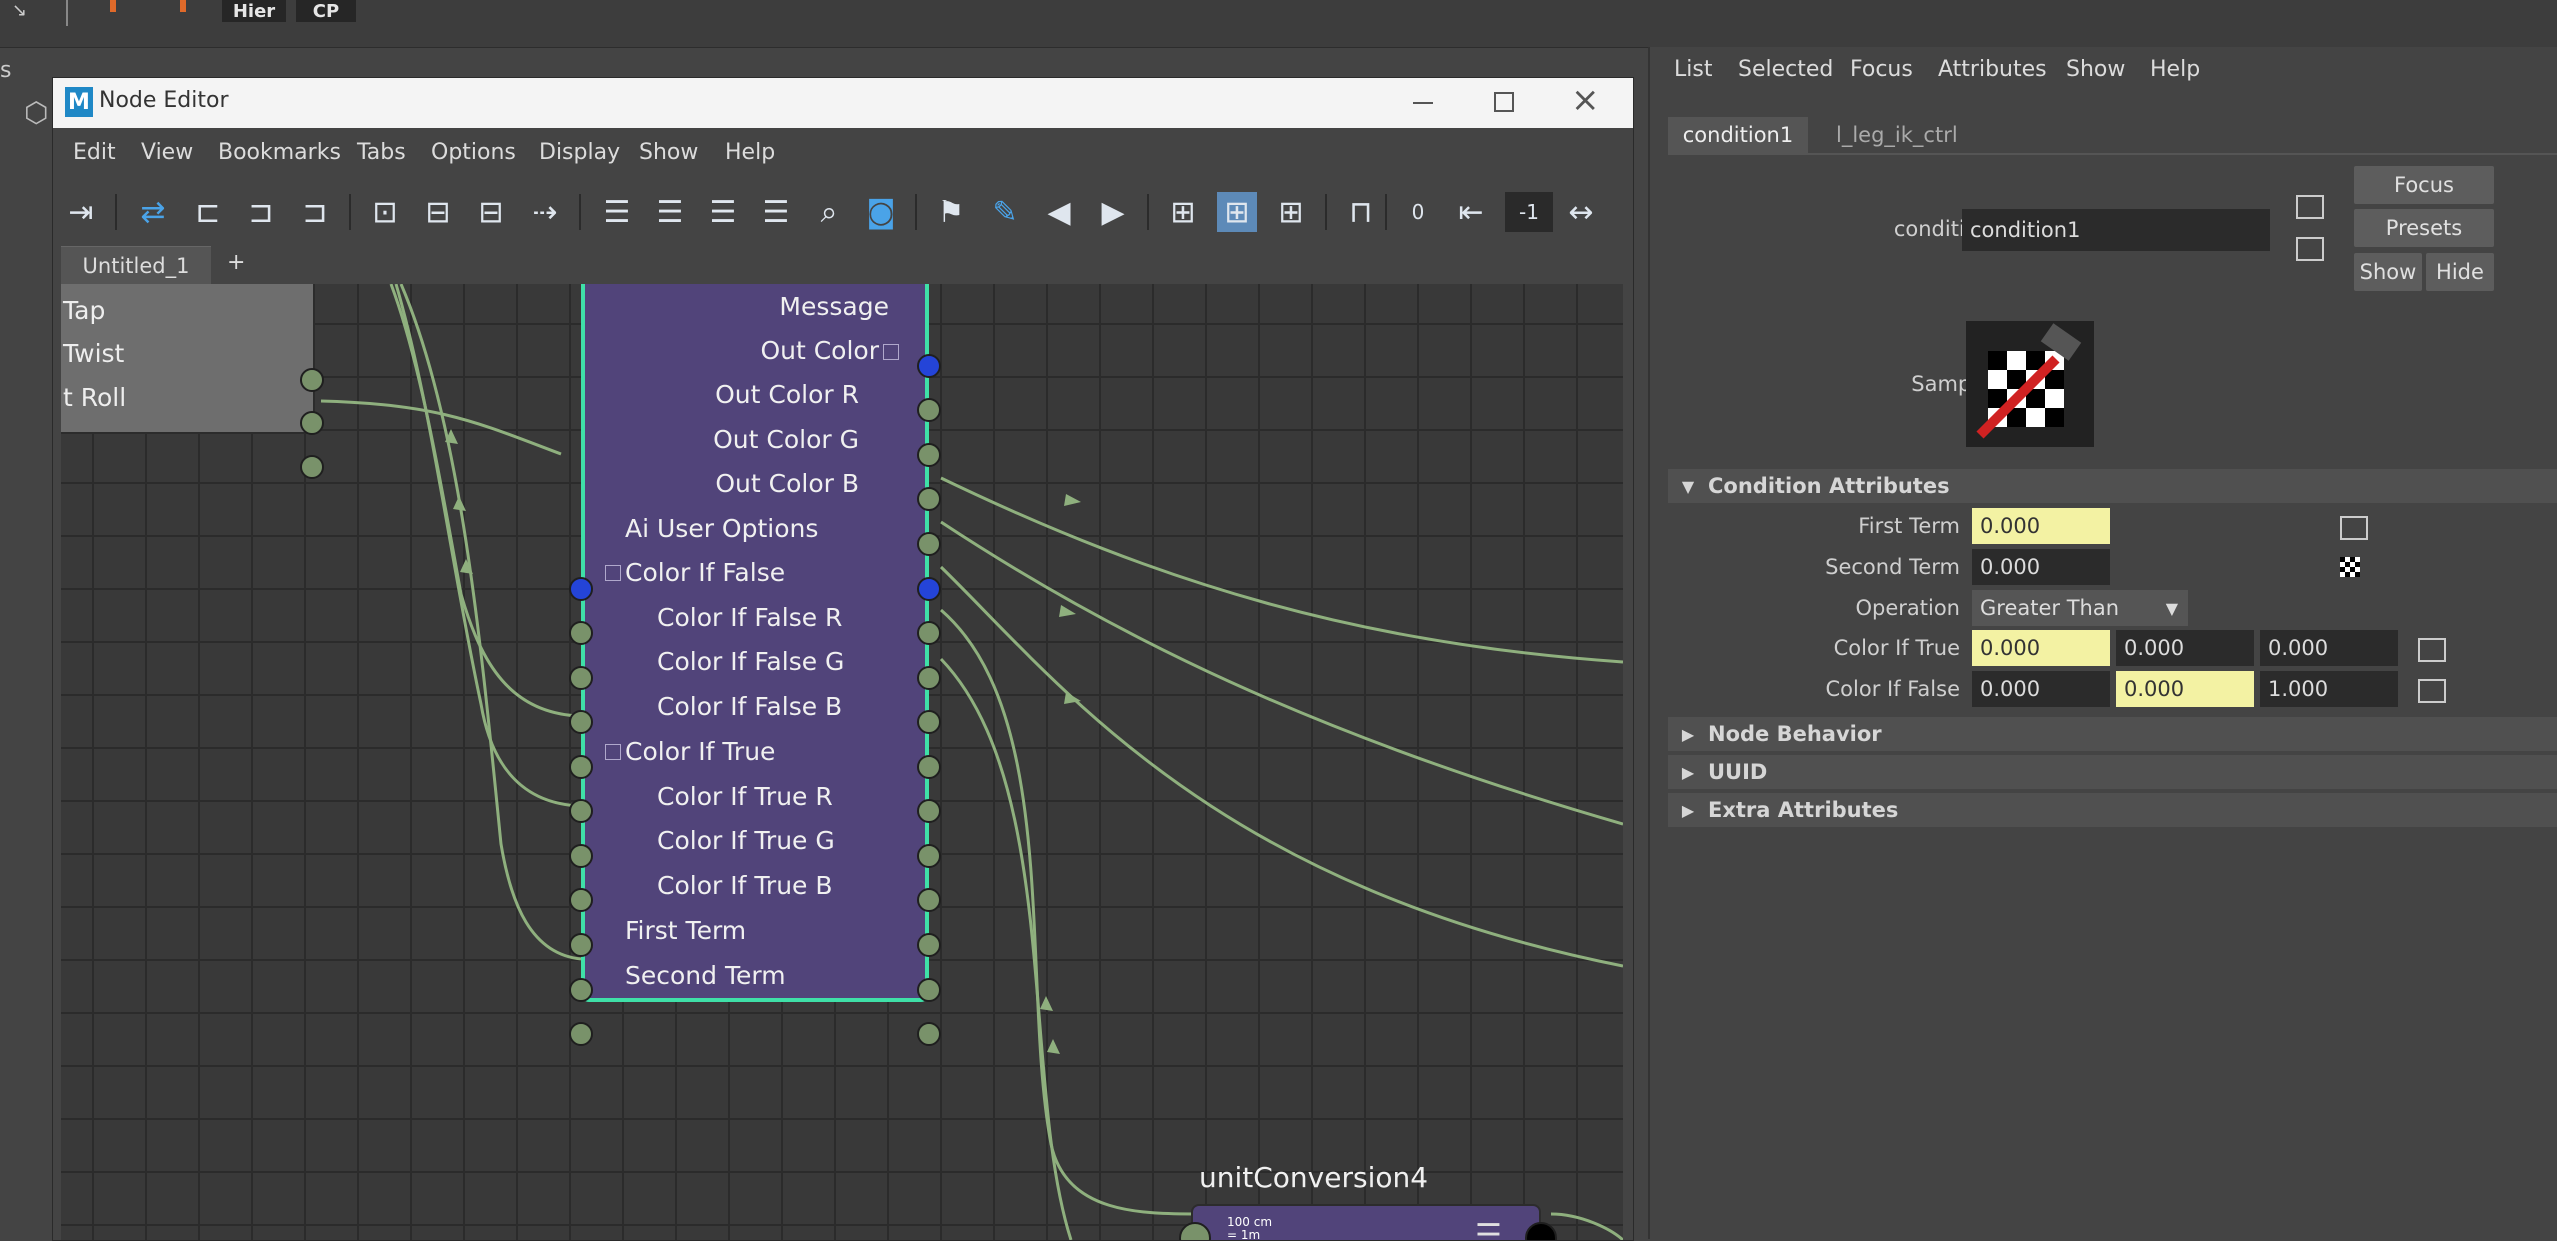 The height and width of the screenshot is (1241, 2557). I want to click on port-color-if-false-in, so click(581, 633).